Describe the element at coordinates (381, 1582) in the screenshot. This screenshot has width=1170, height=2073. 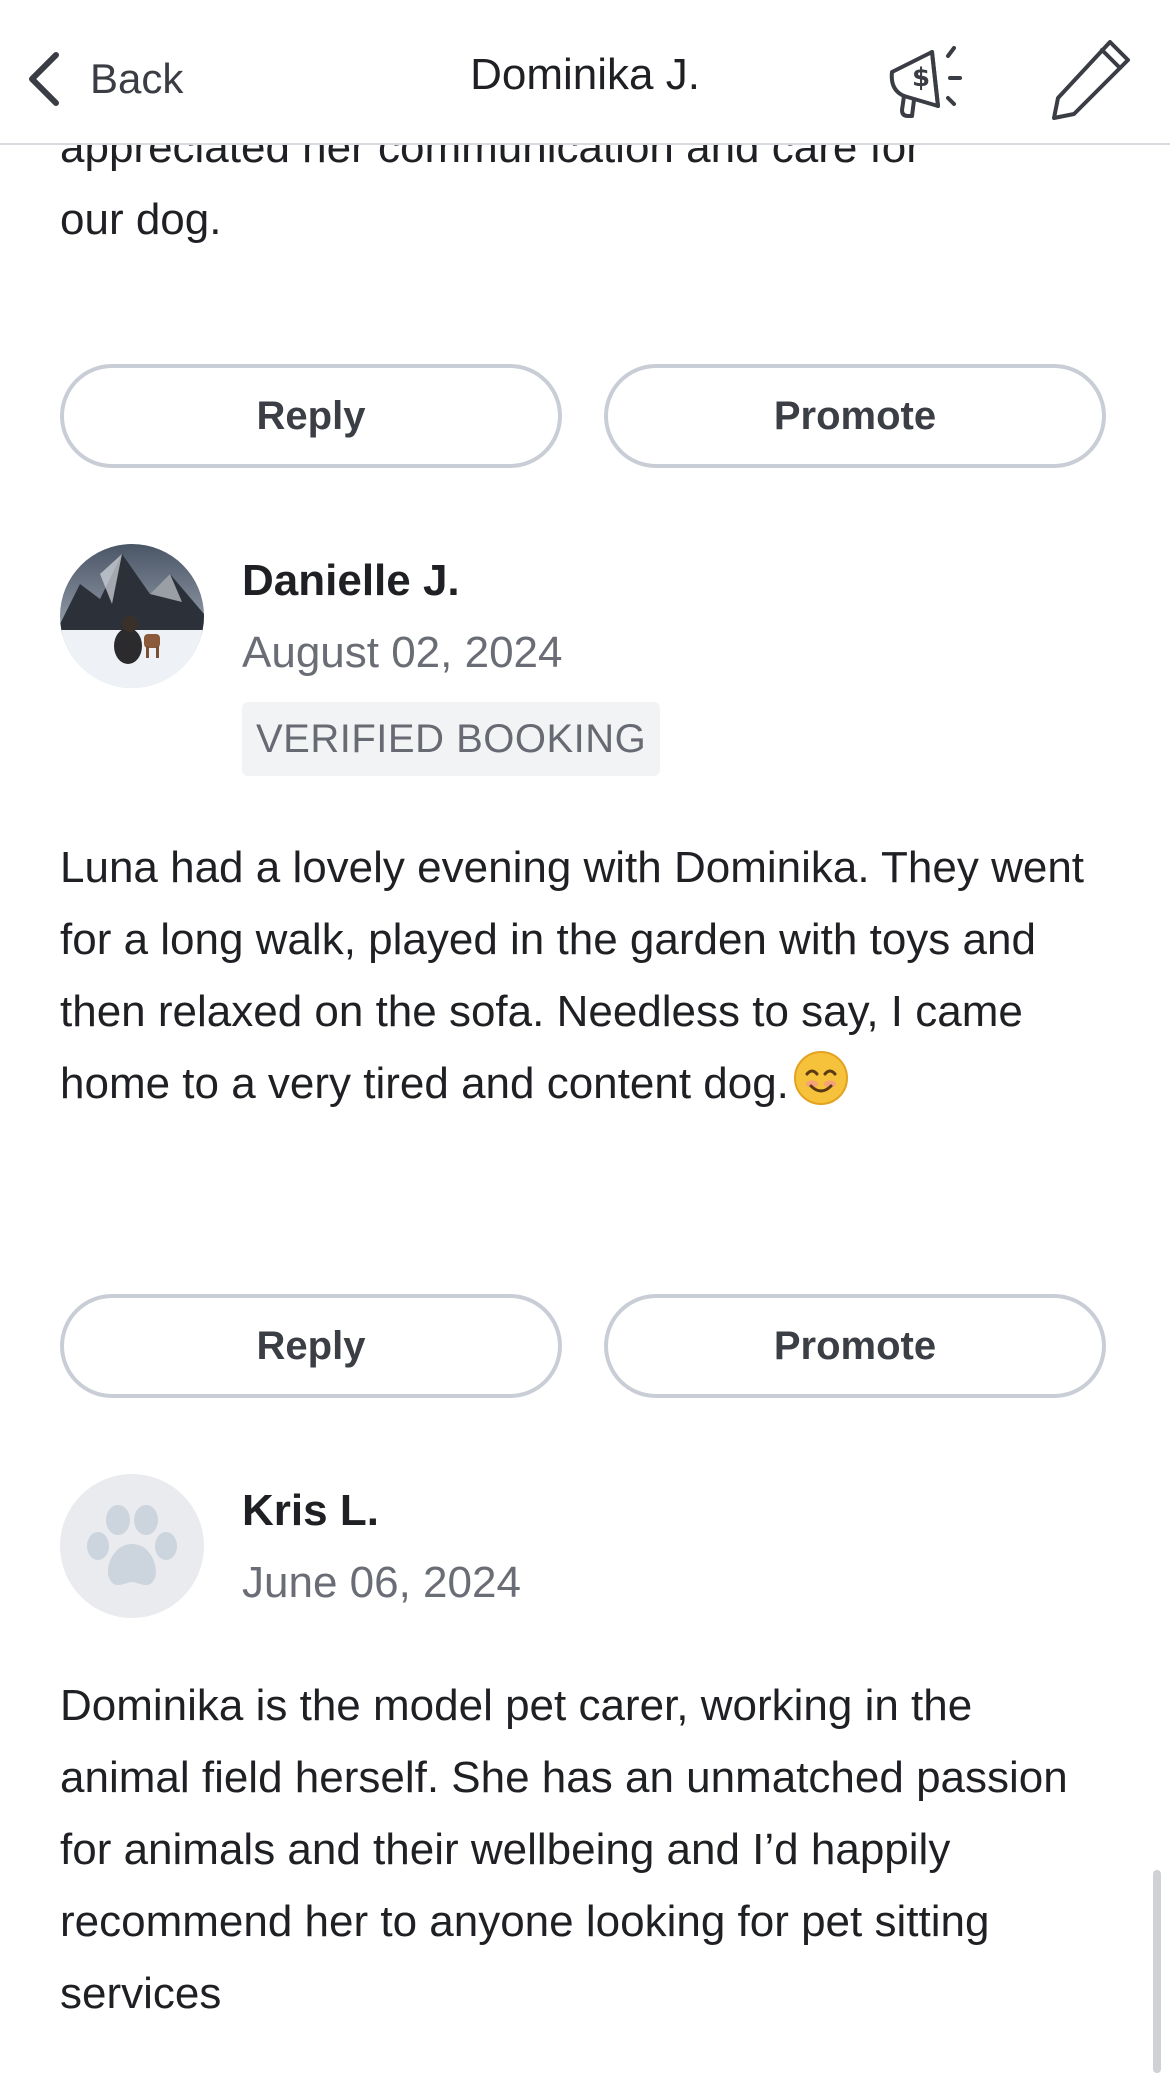
I see `review-date: June 06, 2024` at that location.